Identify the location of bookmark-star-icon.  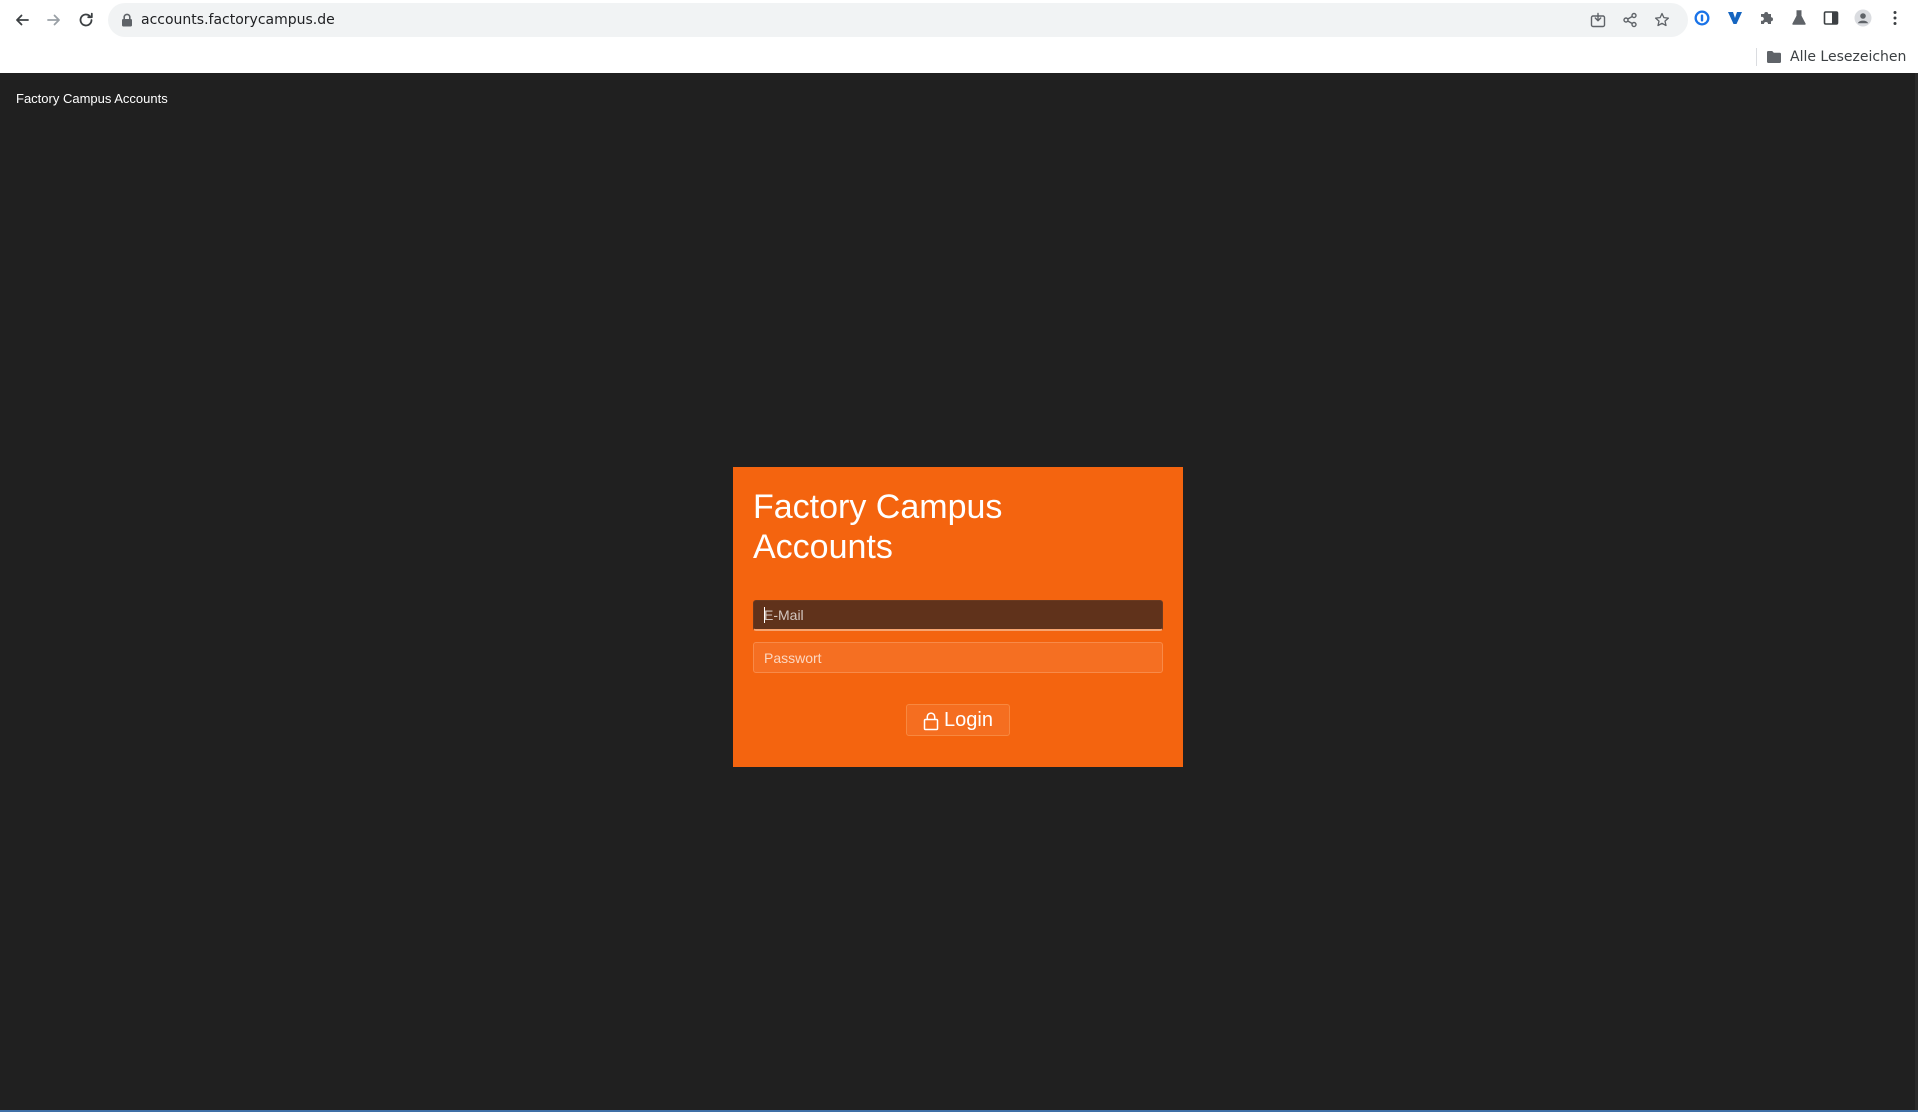
(1662, 20).